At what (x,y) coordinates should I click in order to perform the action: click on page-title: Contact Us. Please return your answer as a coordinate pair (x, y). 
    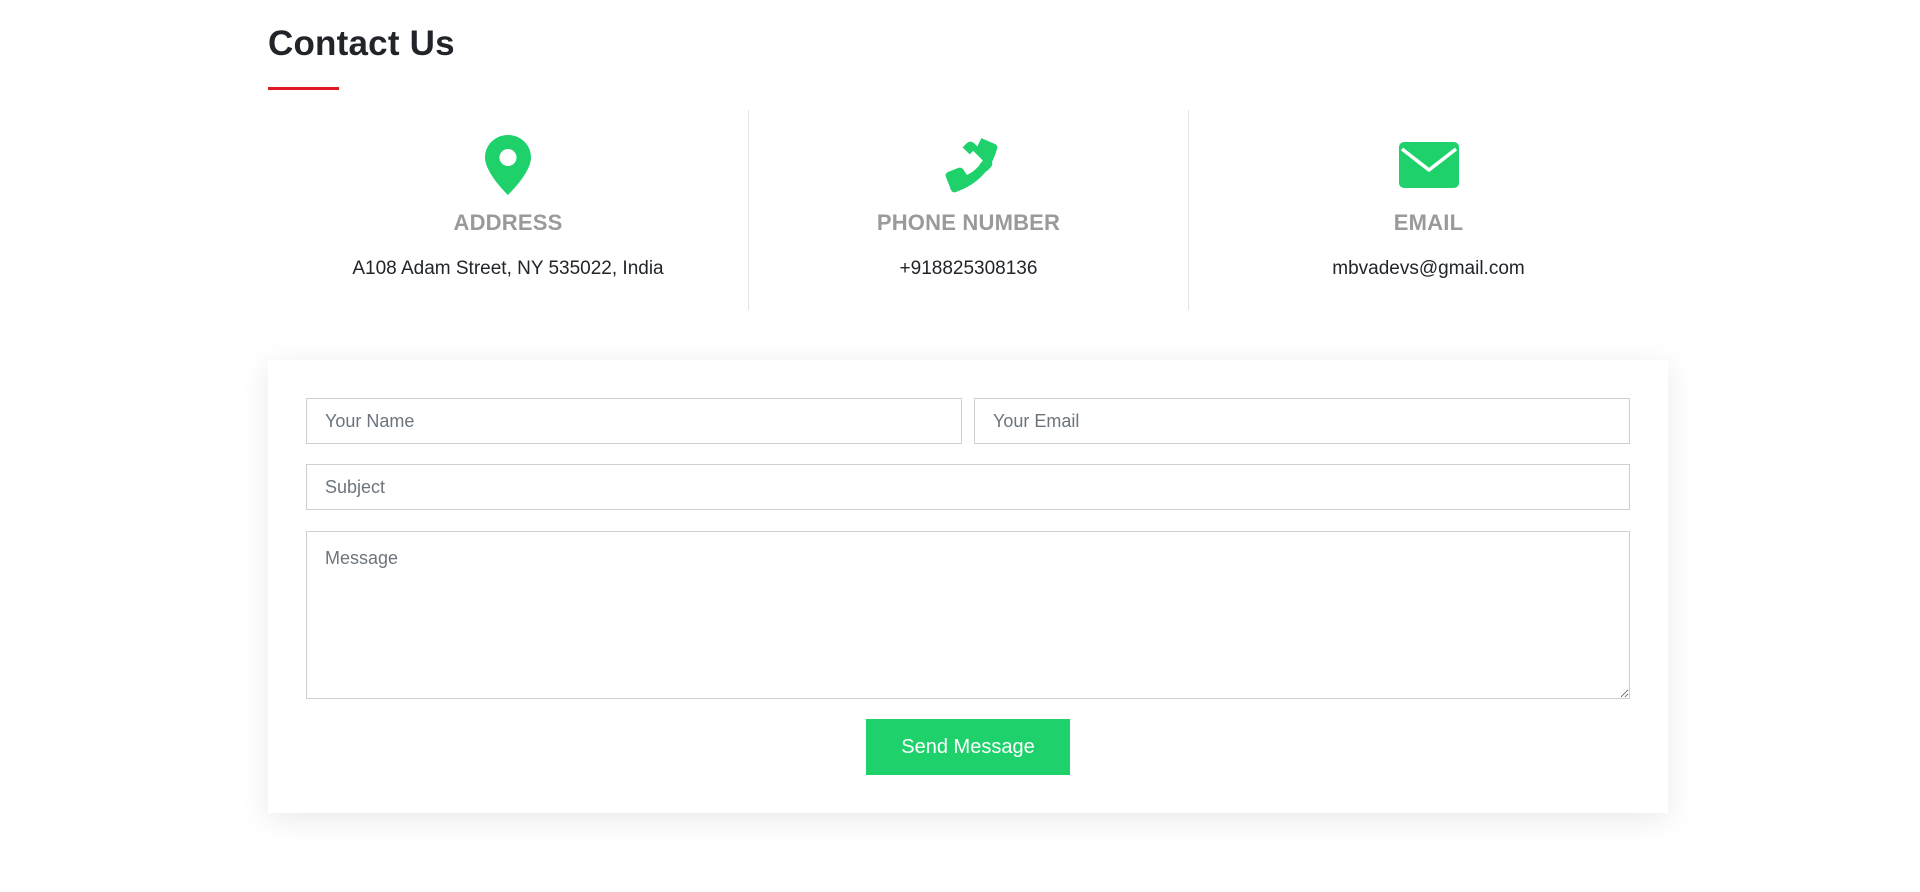
    Looking at the image, I should click on (361, 43).